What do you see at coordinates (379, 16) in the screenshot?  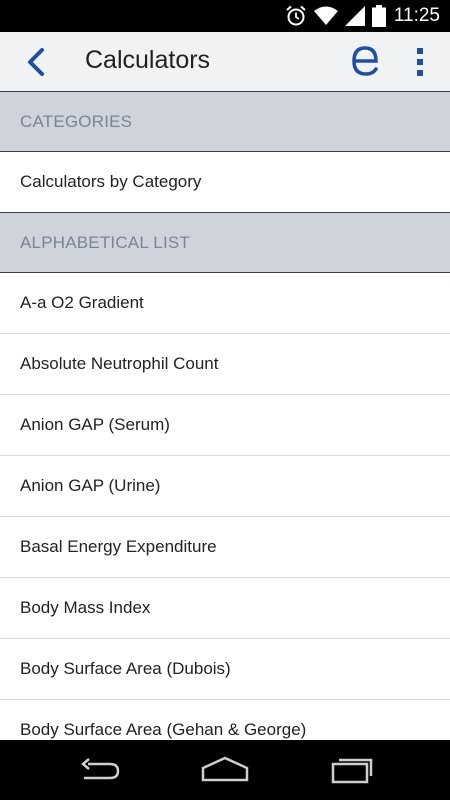 I see `battery-icon` at bounding box center [379, 16].